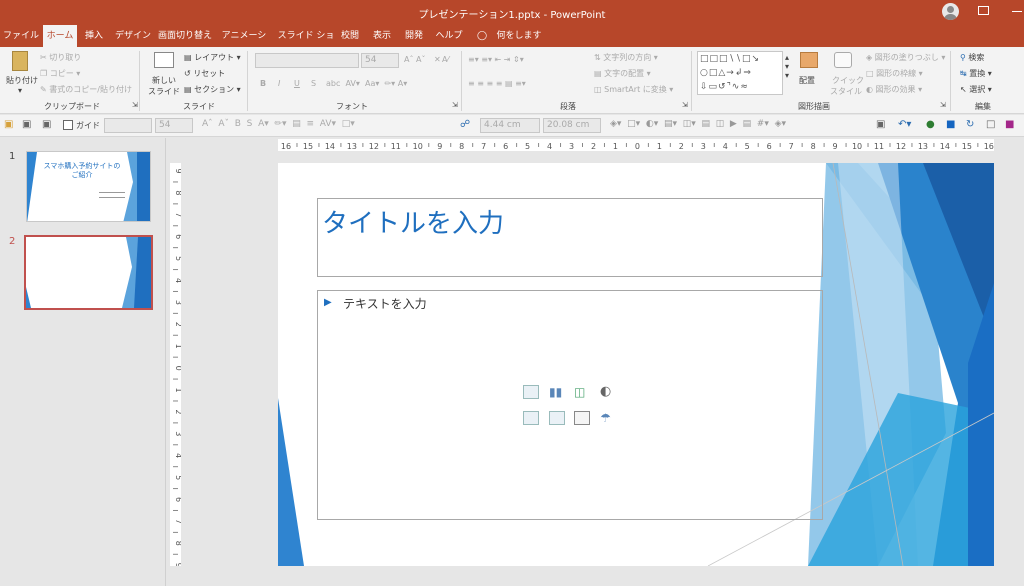 Image resolution: width=1024 pixels, height=586 pixels. What do you see at coordinates (970, 124) in the screenshot?
I see `redo-icon: ↻` at bounding box center [970, 124].